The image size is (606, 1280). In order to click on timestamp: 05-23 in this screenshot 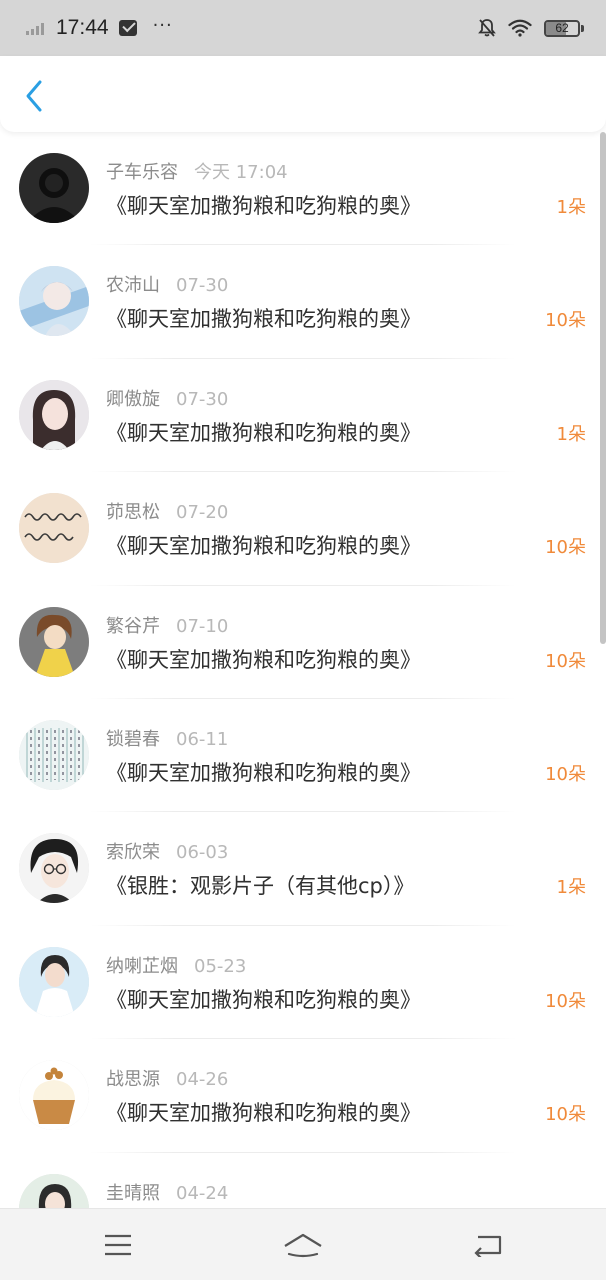, I will do `click(220, 966)`.